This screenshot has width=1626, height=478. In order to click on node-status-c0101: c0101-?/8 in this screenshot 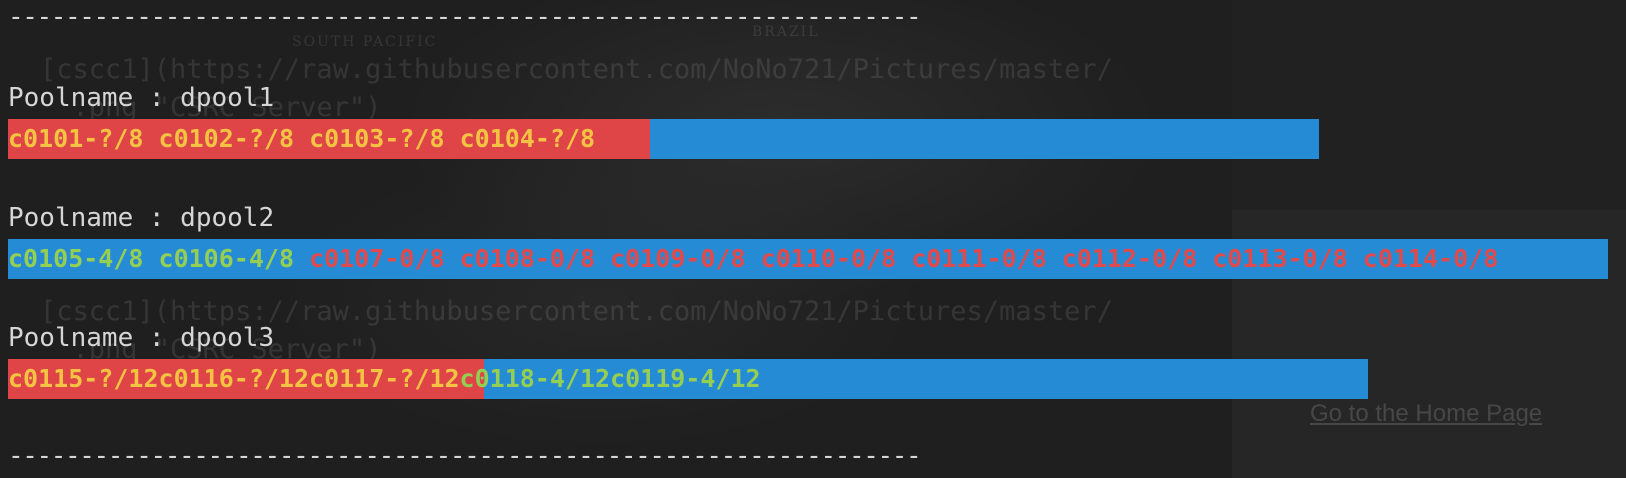, I will do `click(76, 138)`.